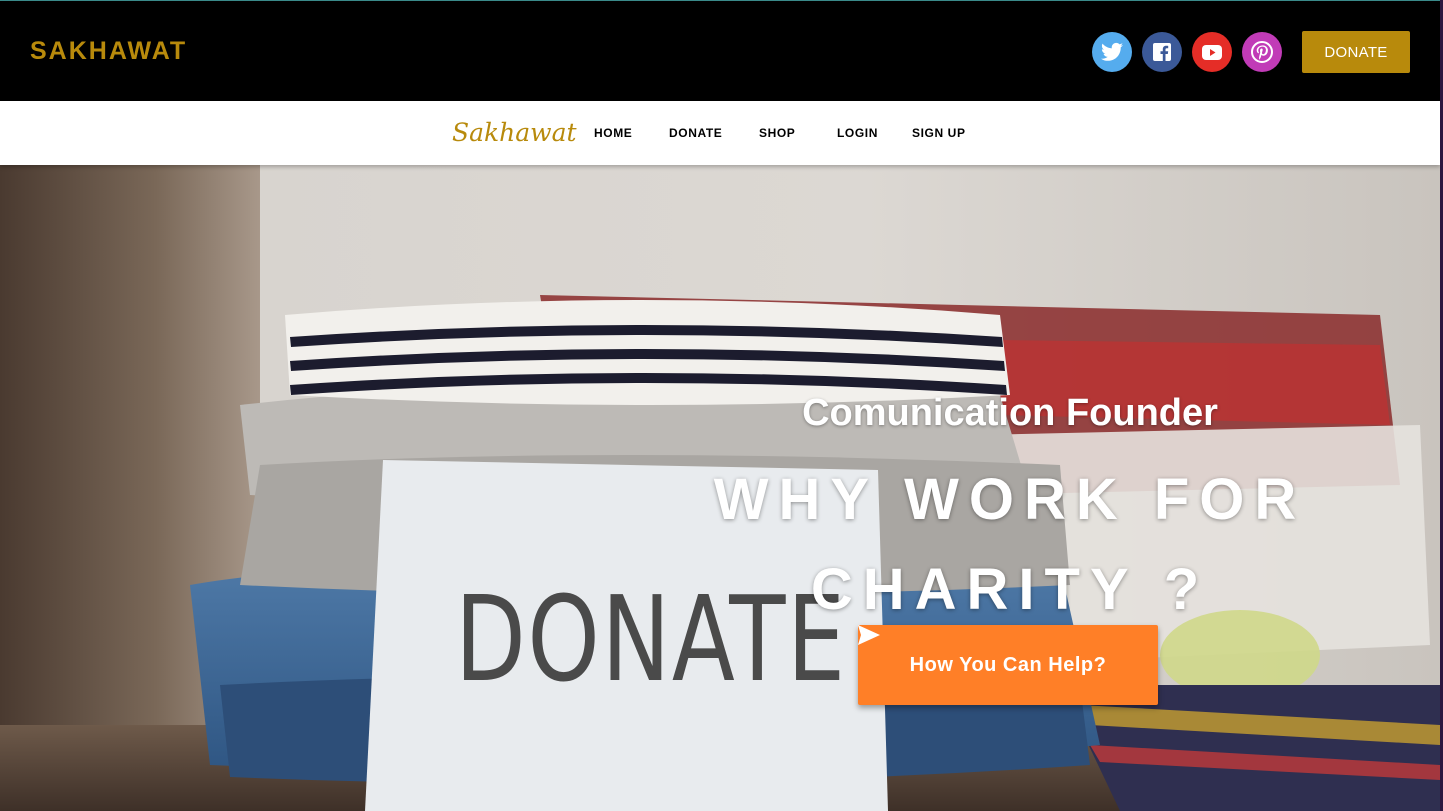 This screenshot has height=811, width=1443. I want to click on twitter-link, so click(1112, 52).